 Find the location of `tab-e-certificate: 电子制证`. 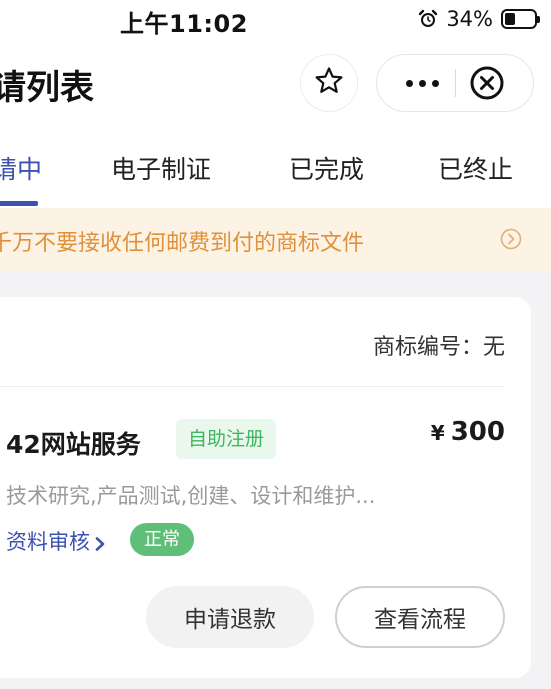

tab-e-certificate: 电子制证 is located at coordinates (161, 168).